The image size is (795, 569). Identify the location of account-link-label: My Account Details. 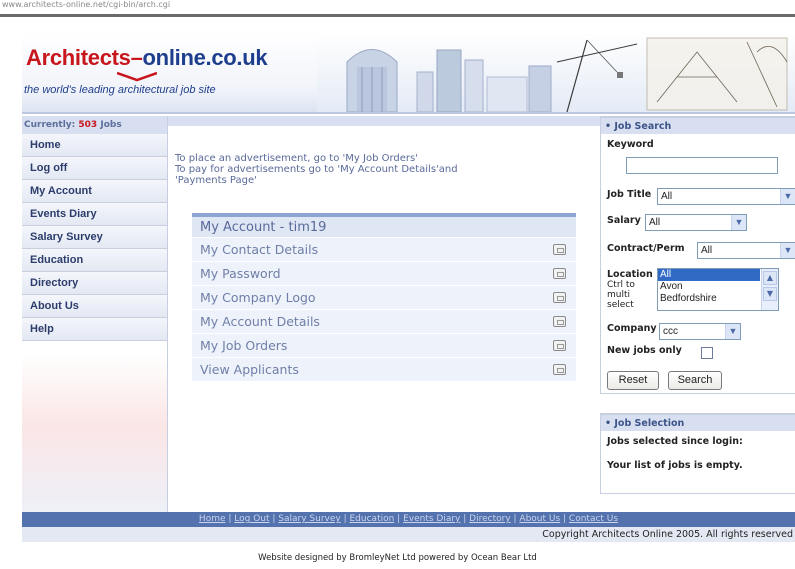
(260, 321).